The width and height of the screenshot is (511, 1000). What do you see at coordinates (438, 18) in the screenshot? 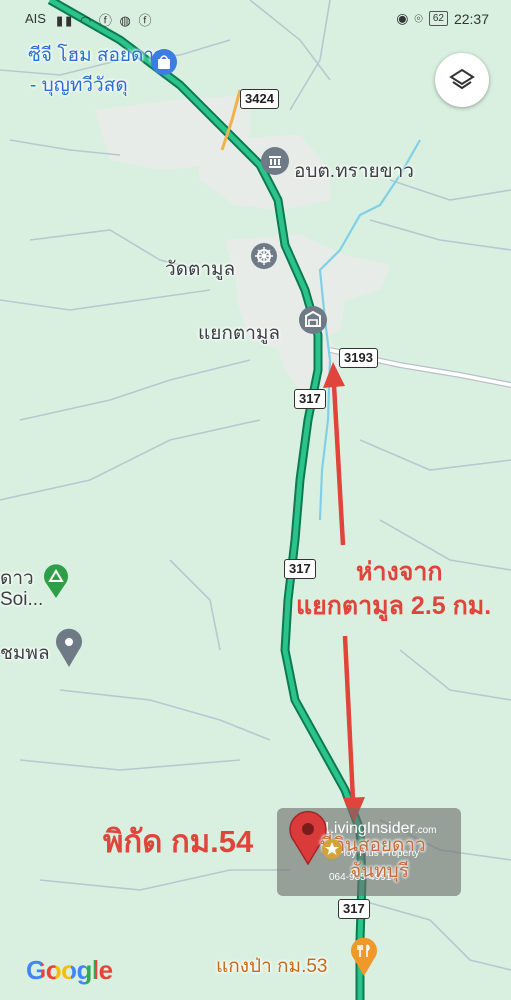
I see `battery-icon: 62` at bounding box center [438, 18].